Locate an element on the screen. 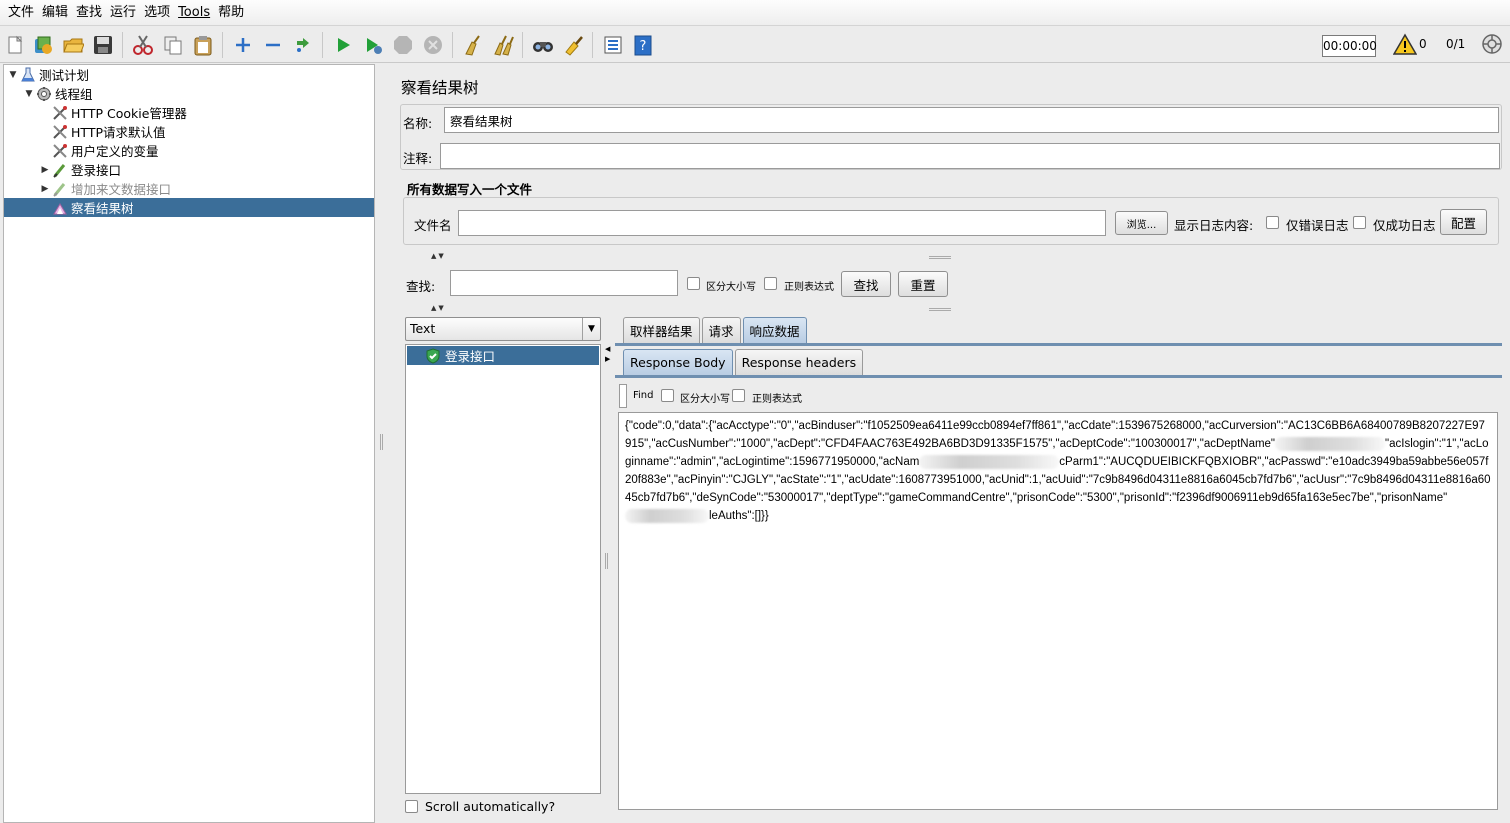  main-splitter is located at coordinates (382, 443).